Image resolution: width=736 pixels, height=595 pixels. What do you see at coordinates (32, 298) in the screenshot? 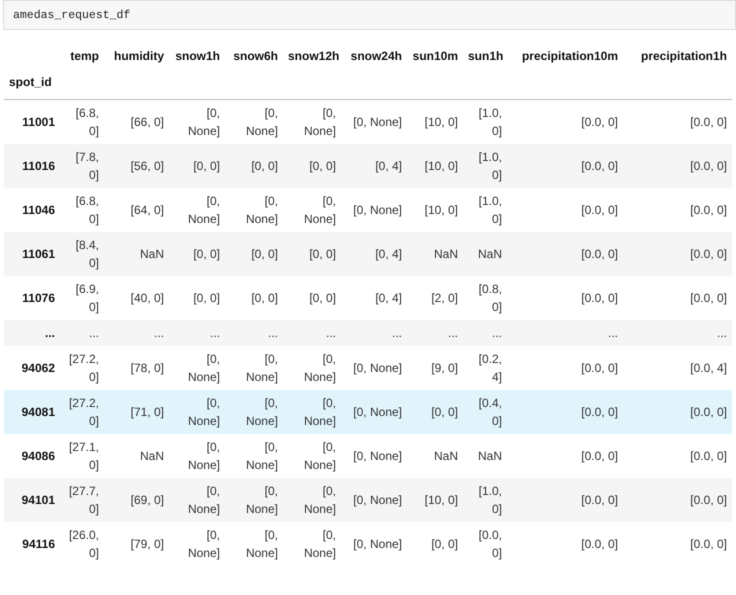
I see `row-header: 11076` at bounding box center [32, 298].